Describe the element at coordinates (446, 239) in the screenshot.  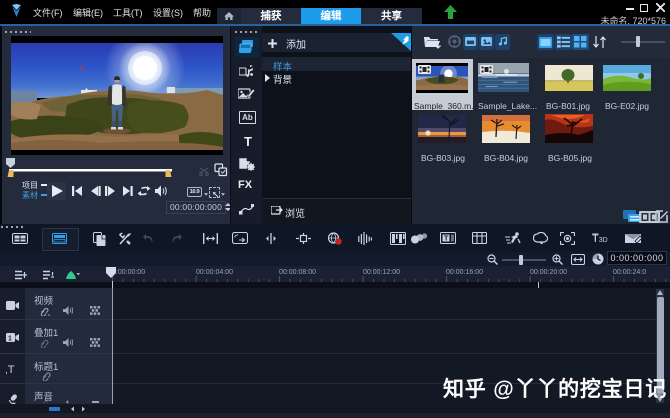
I see `svg-text: T` at that location.